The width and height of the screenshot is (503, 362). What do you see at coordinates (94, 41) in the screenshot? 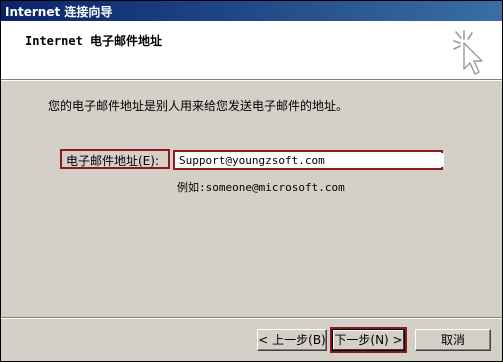
I see `page-title: Internet 电子邮件地址` at bounding box center [94, 41].